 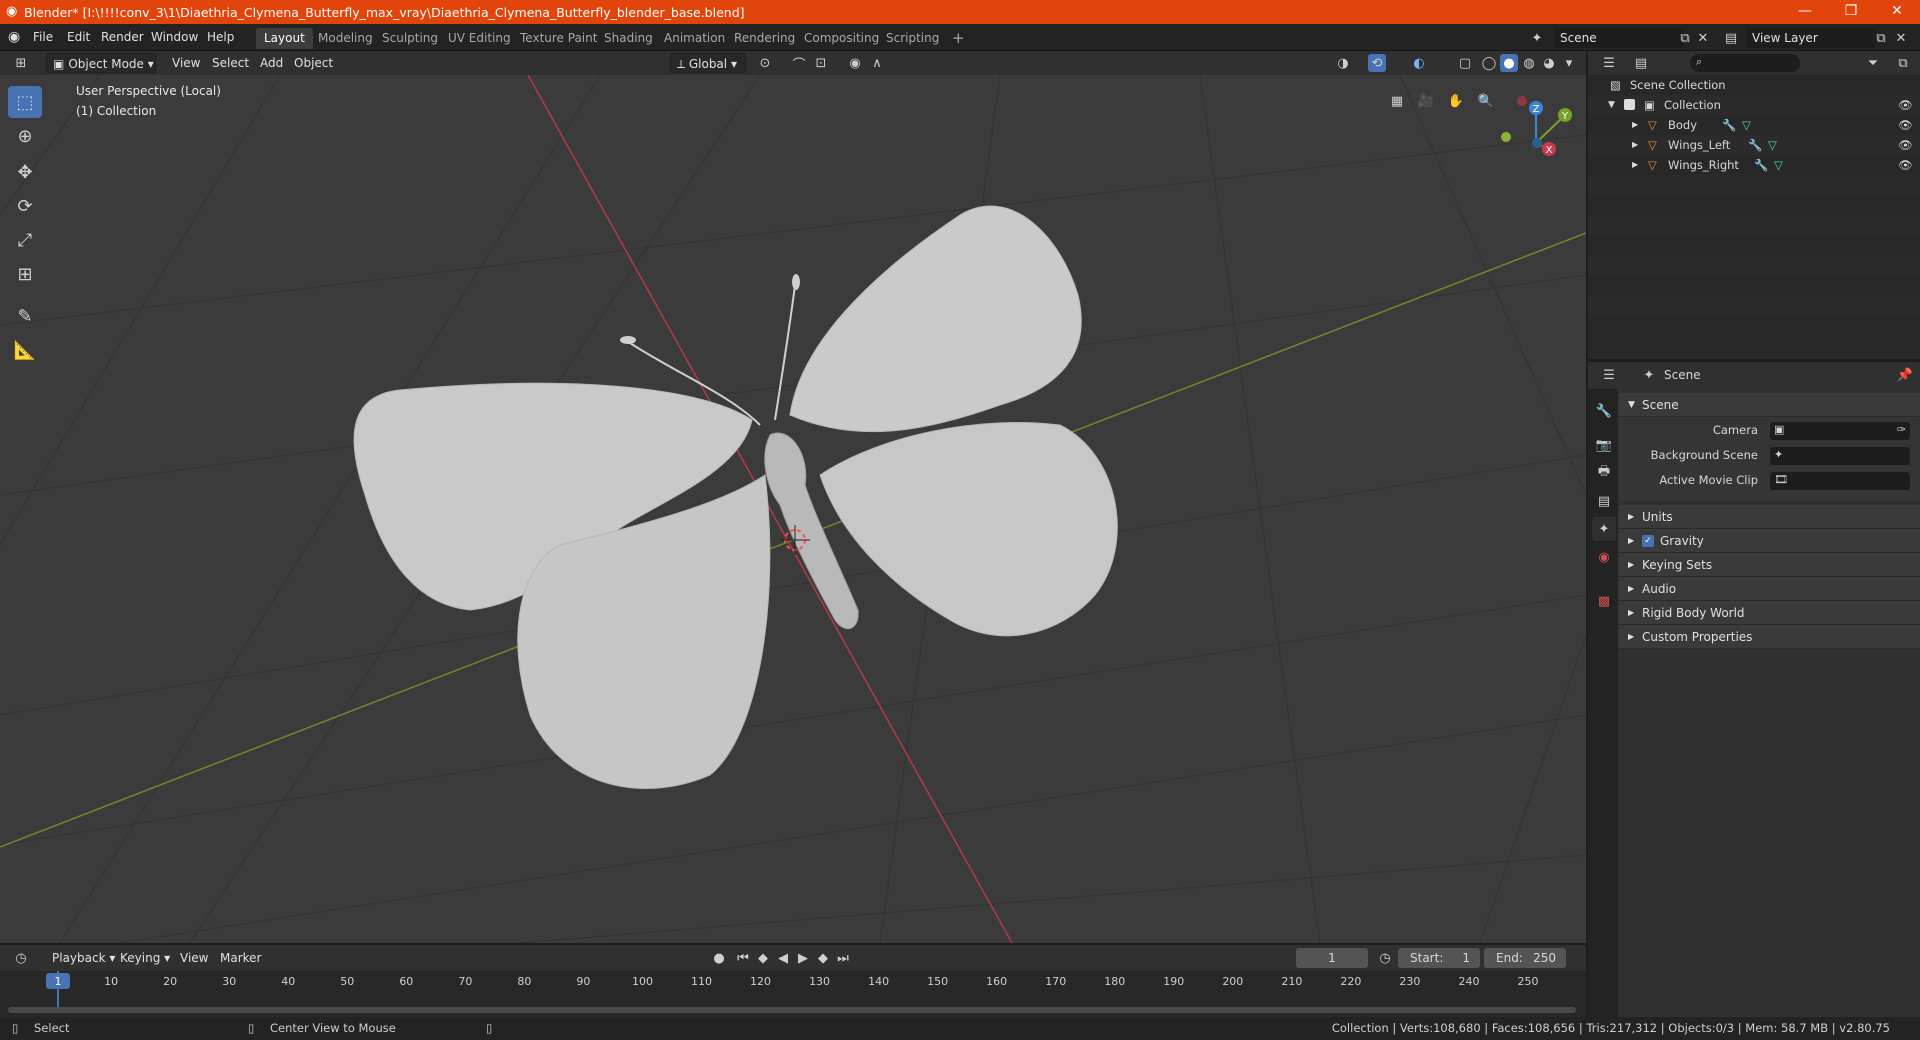 I want to click on filter-icon: ⏷, so click(x=1873, y=63).